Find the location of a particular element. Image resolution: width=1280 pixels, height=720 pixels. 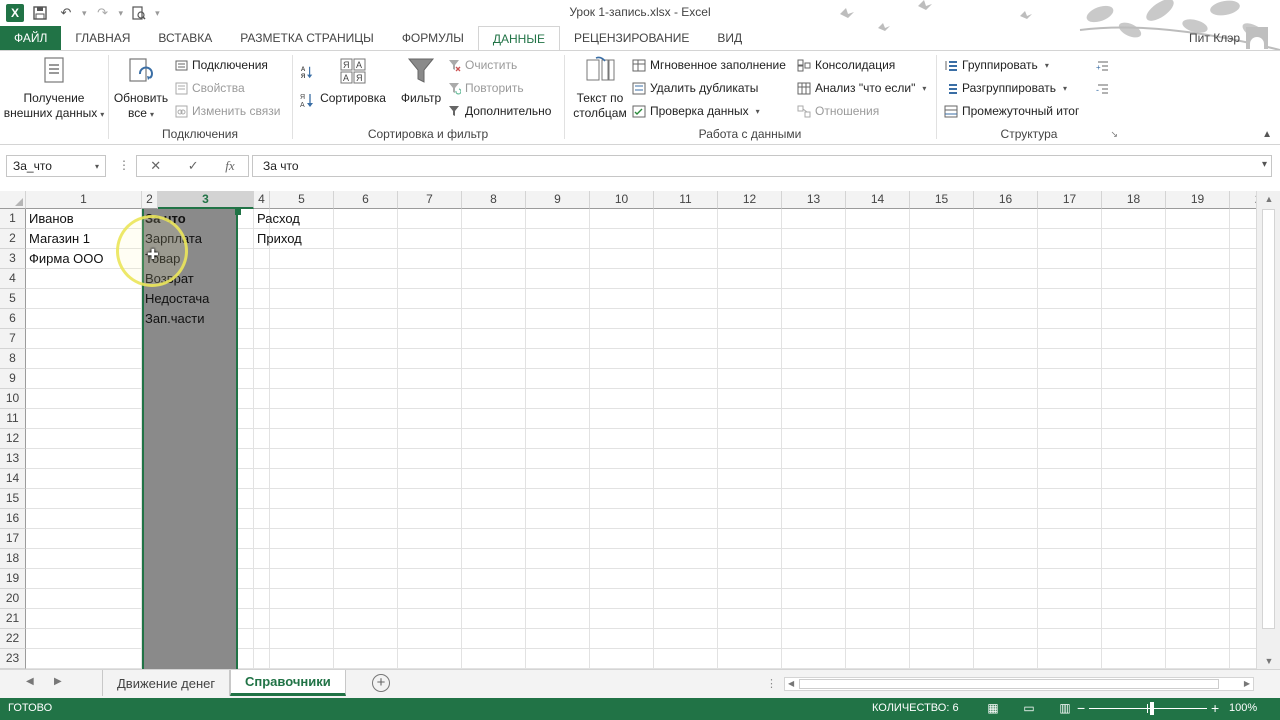

sheet-tab-money-flow: Движение денег is located at coordinates (166, 683).